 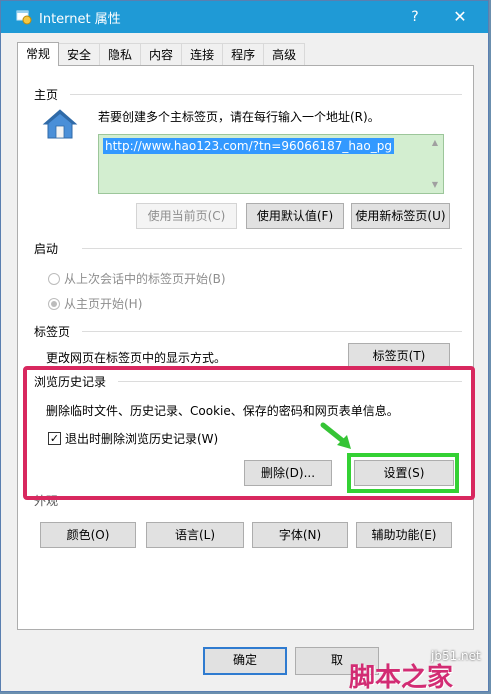 What do you see at coordinates (38, 54) in the screenshot?
I see `tab-general: 常规` at bounding box center [38, 54].